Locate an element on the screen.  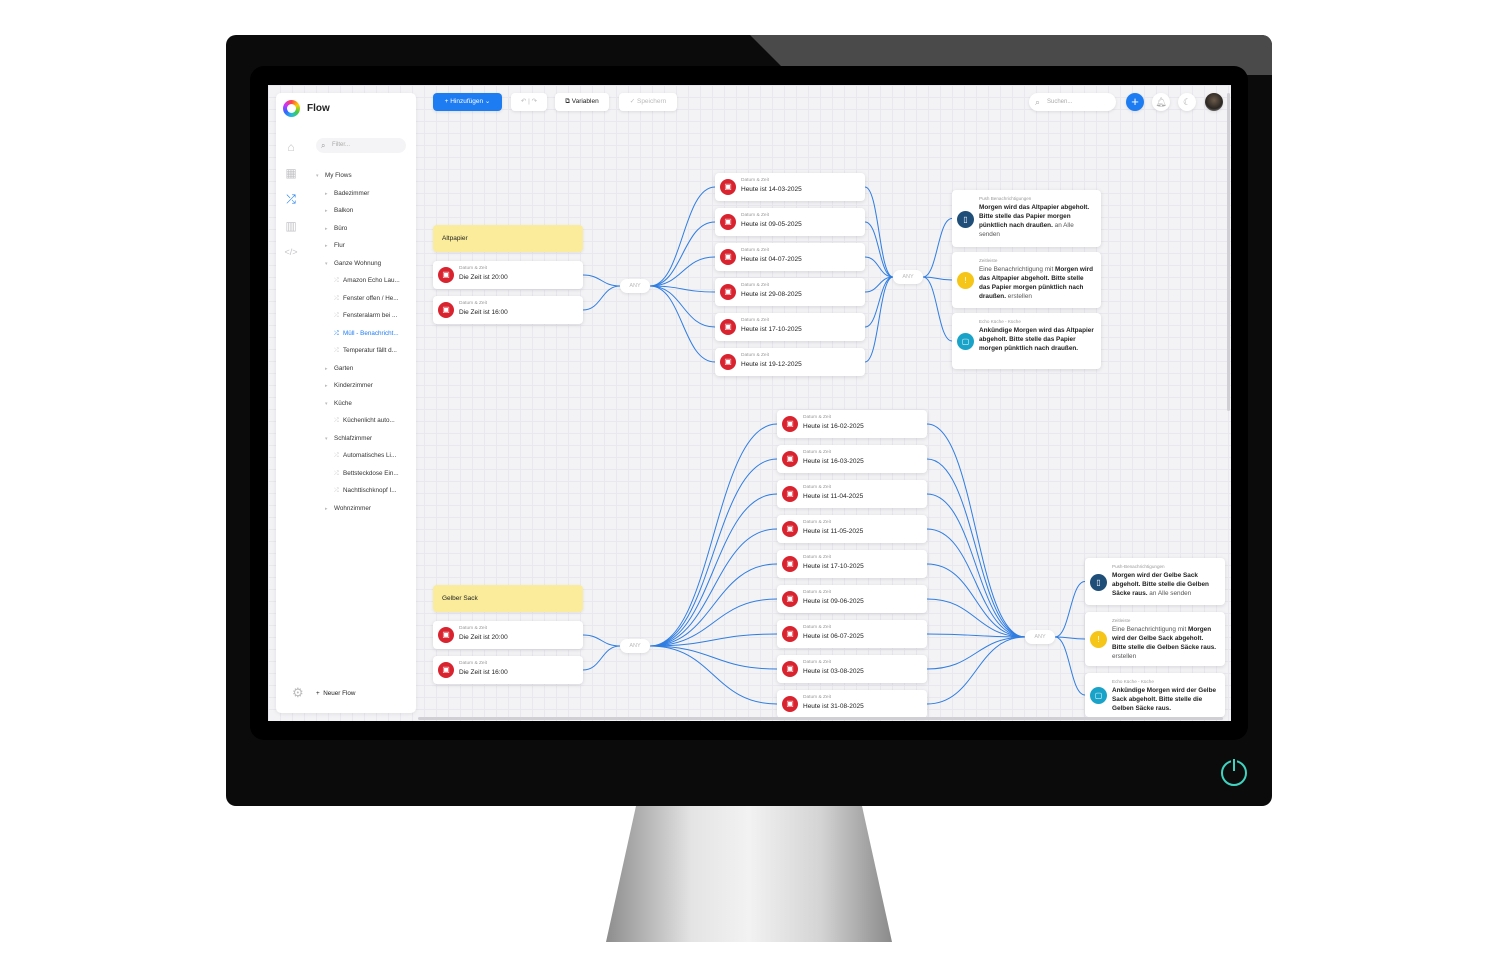
new-flow-button: + Neuer Flow is located at coordinates (335, 693).